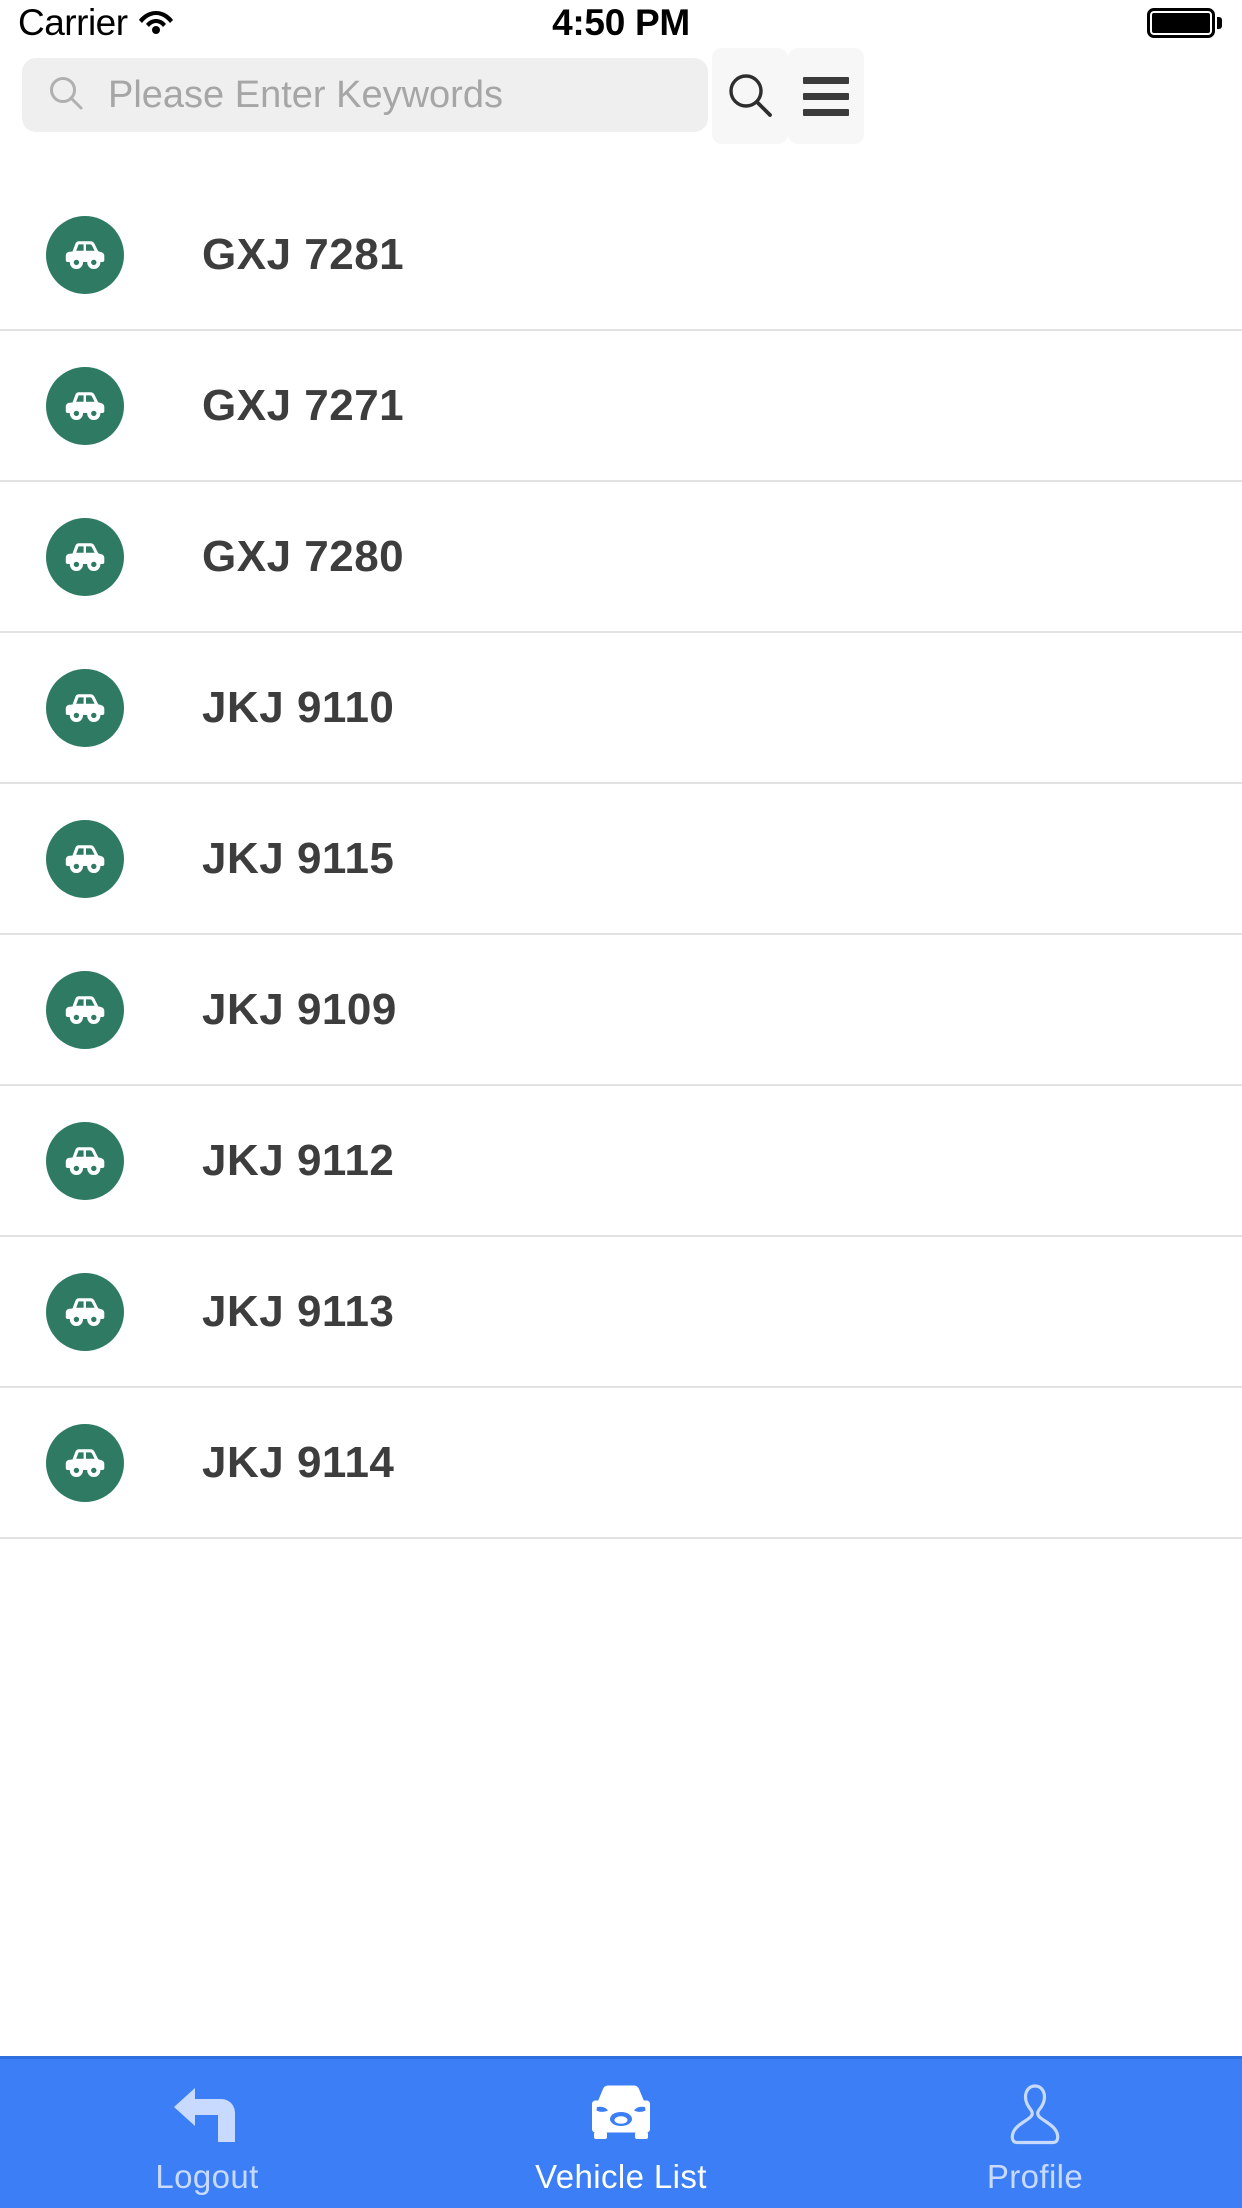 The width and height of the screenshot is (1242, 2208). I want to click on tab-vehicle-list: Vehicle List, so click(621, 2133).